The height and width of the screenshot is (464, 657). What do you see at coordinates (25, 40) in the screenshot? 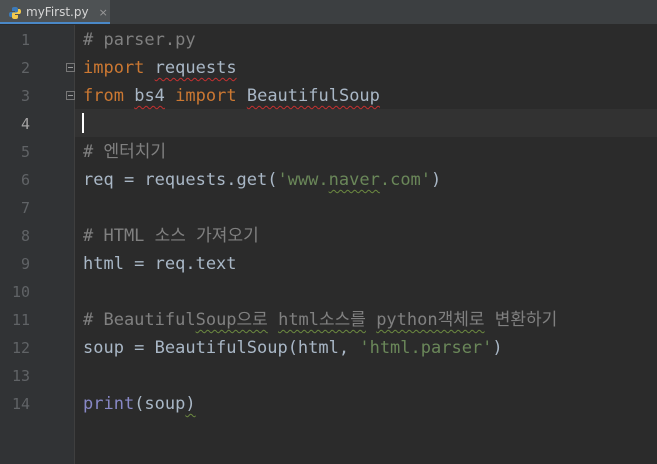
I see `line-number: 1` at bounding box center [25, 40].